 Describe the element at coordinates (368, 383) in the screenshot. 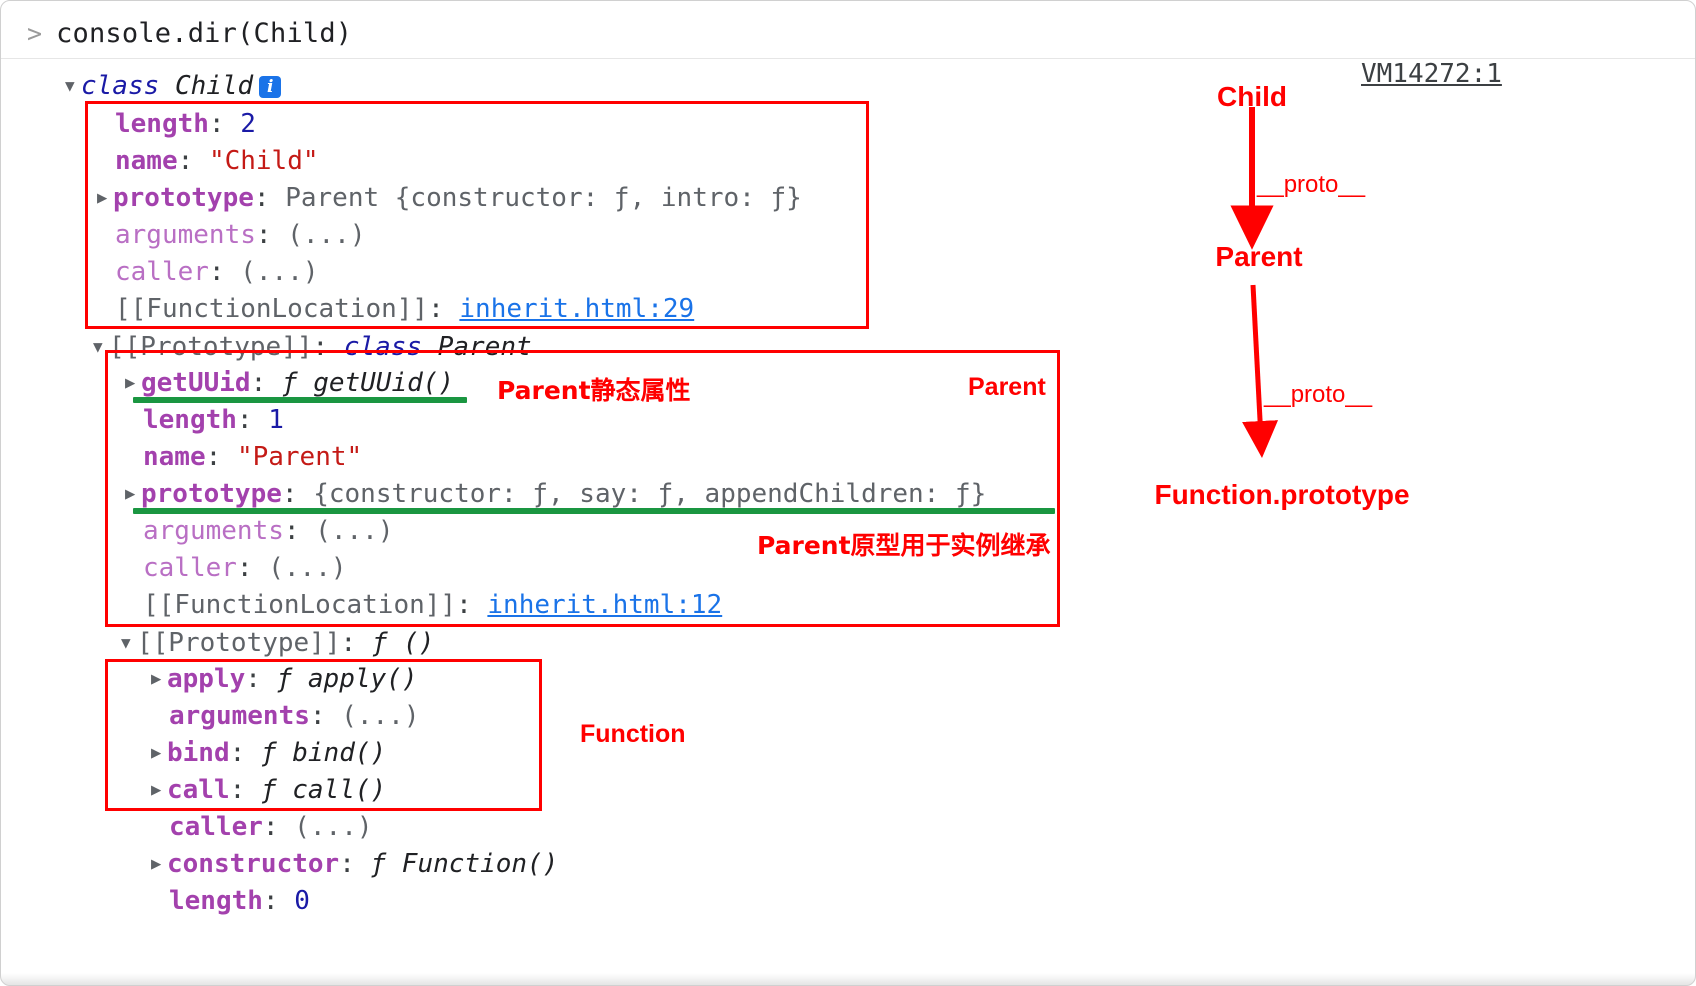

I see `property-value: ƒ getUUid()` at that location.